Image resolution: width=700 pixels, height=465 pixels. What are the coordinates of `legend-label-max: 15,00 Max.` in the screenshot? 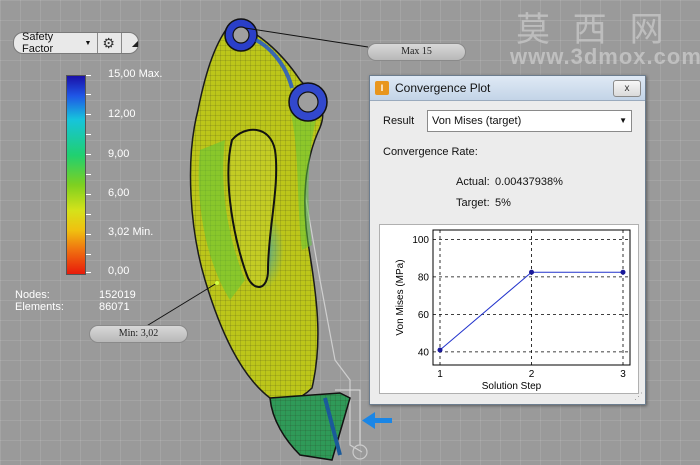 It's located at (135, 74).